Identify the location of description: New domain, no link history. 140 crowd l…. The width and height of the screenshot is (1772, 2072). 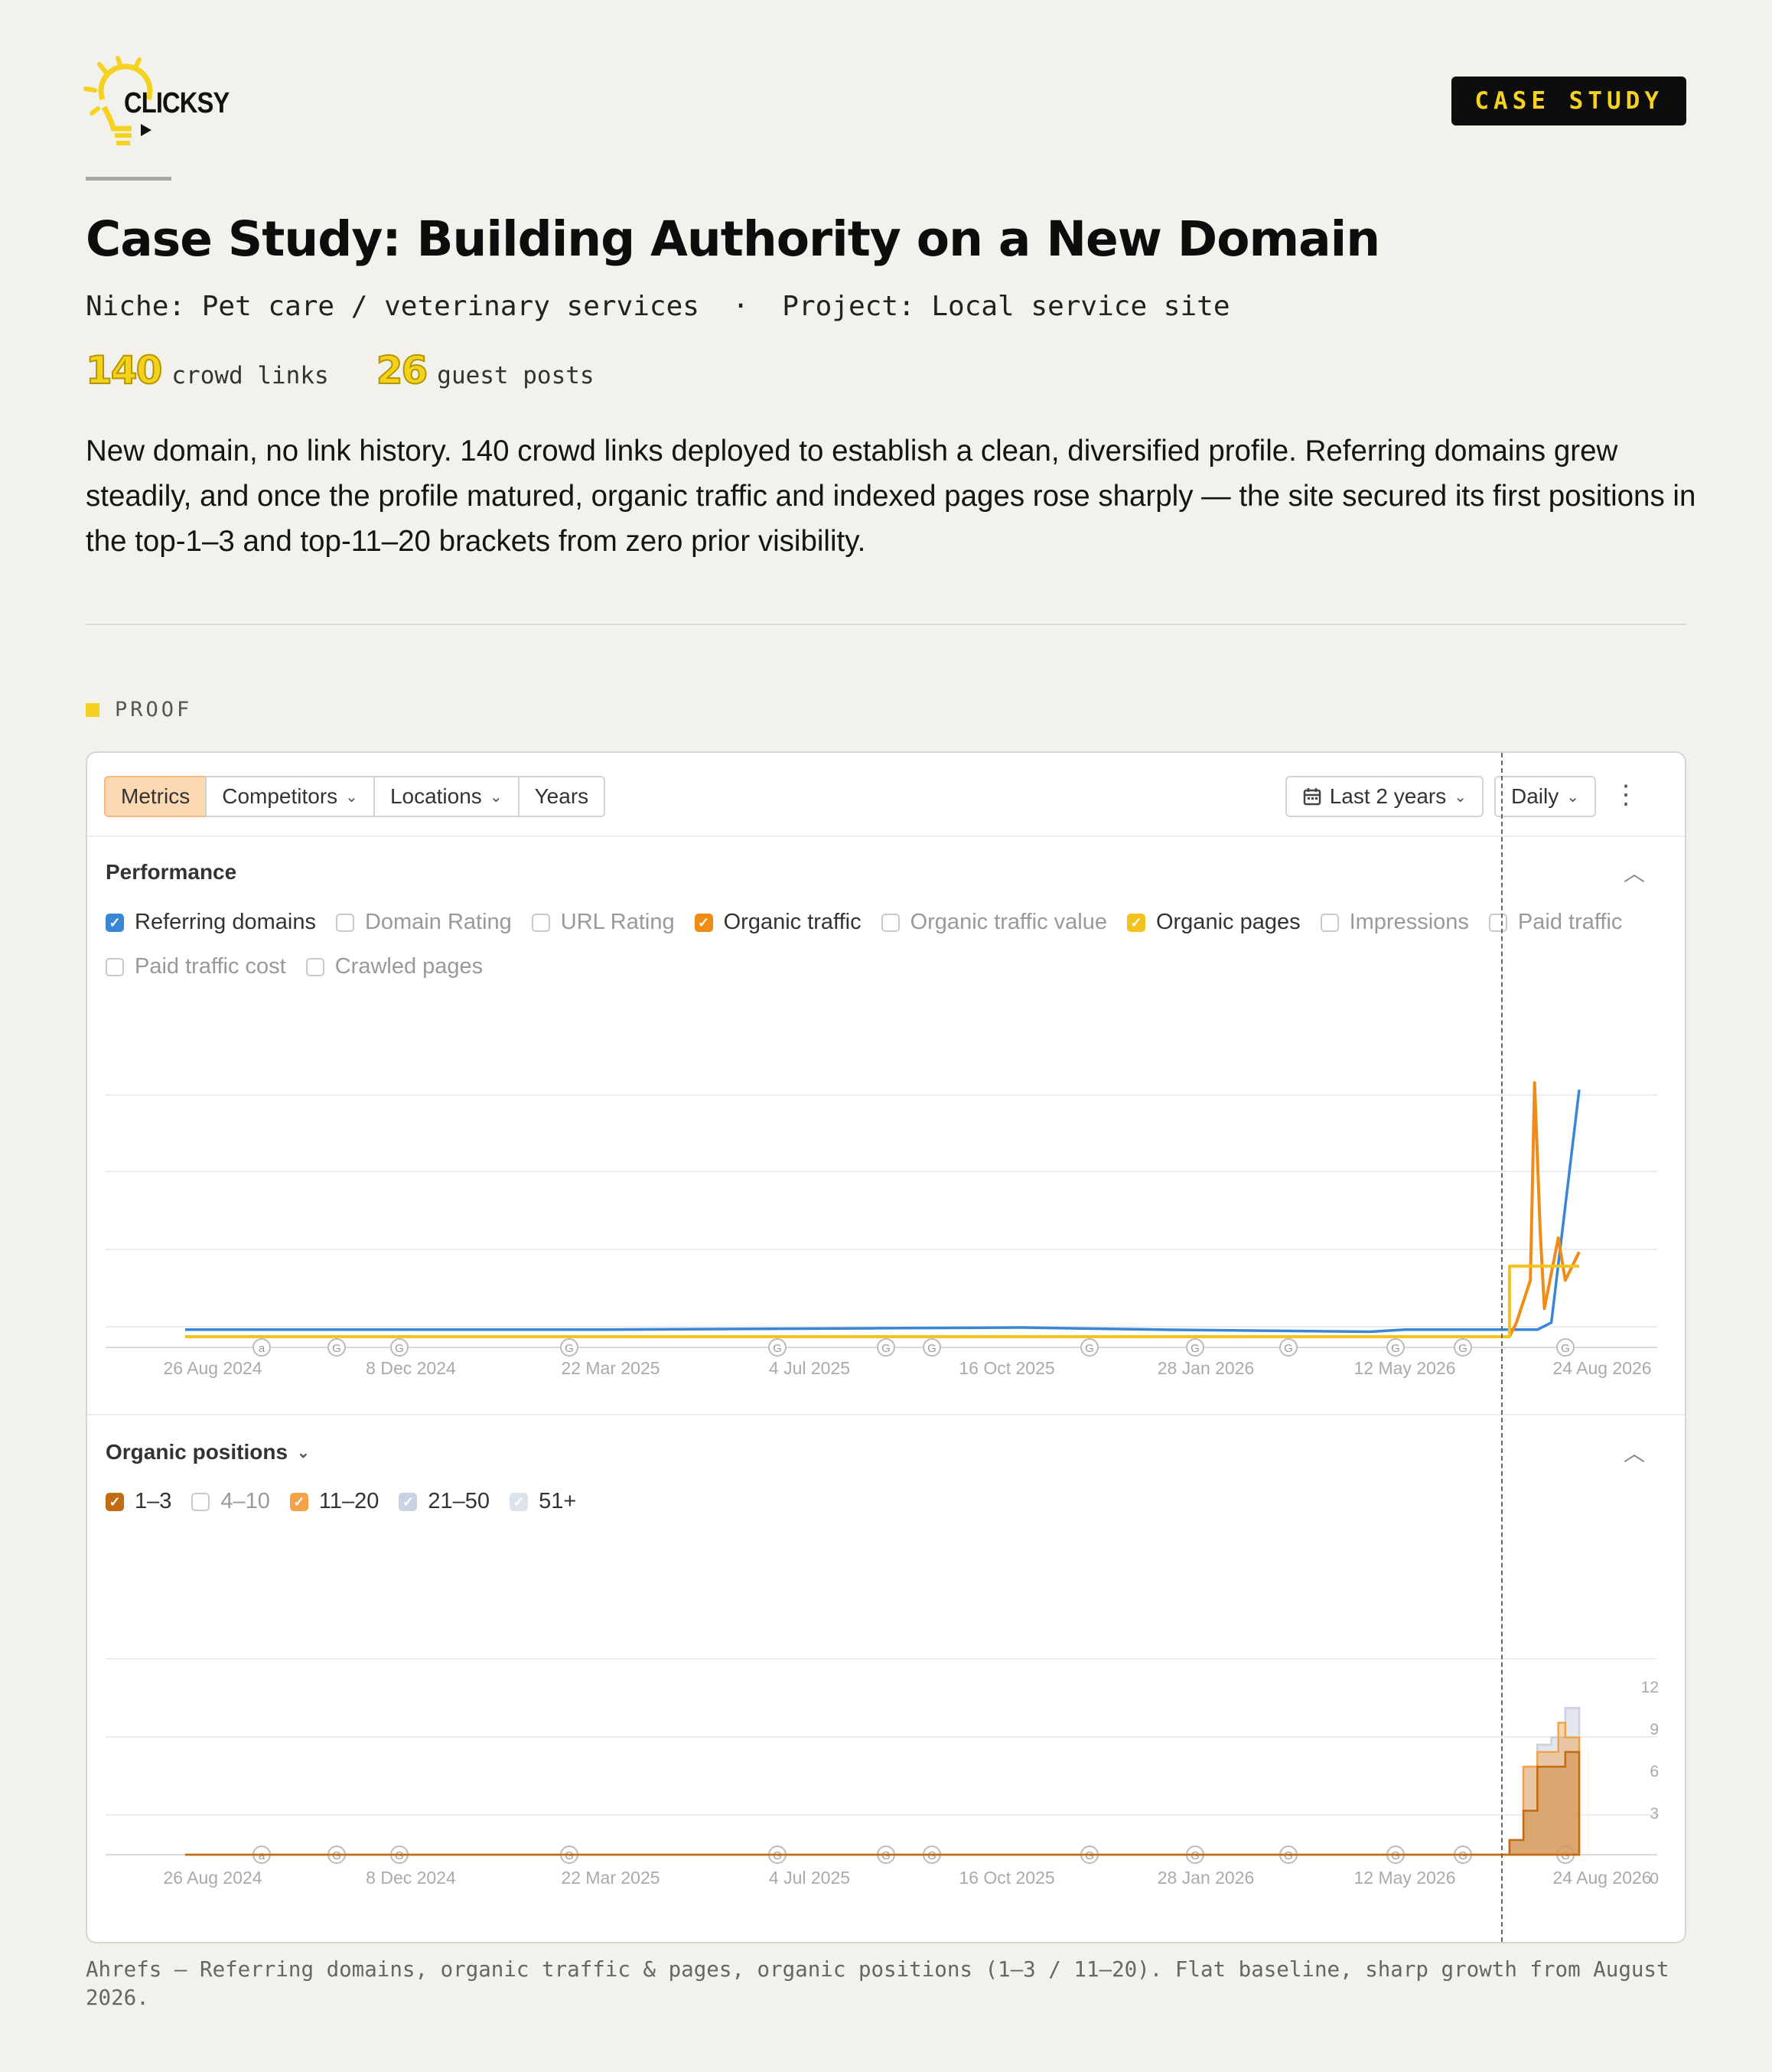
(891, 496).